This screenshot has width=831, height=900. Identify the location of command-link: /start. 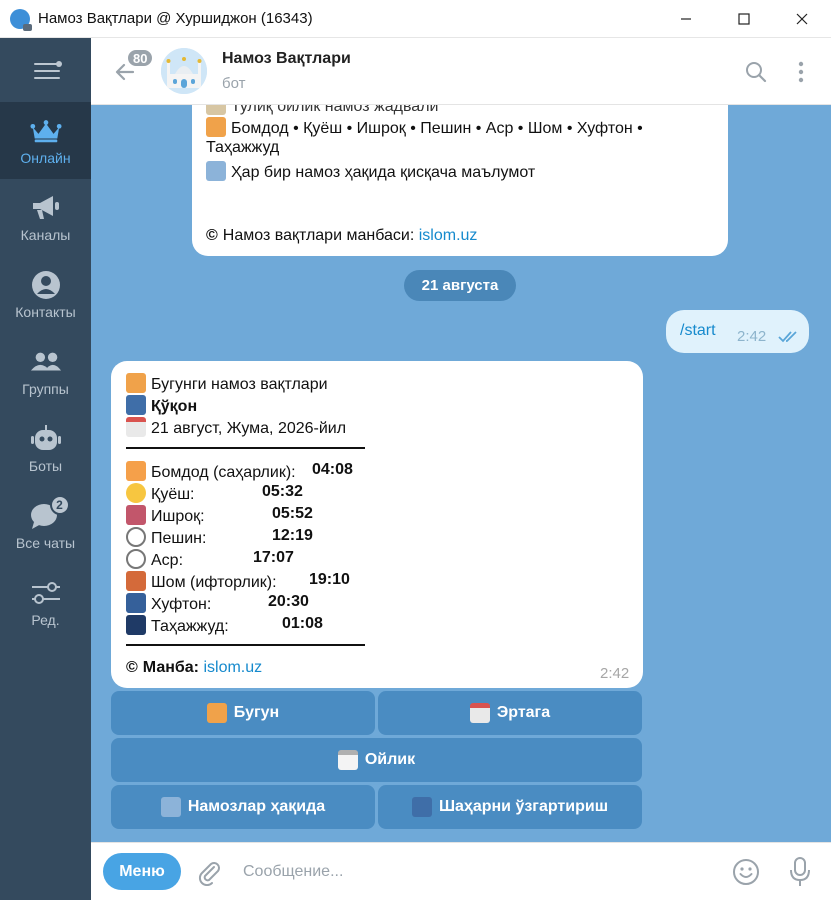
(698, 331).